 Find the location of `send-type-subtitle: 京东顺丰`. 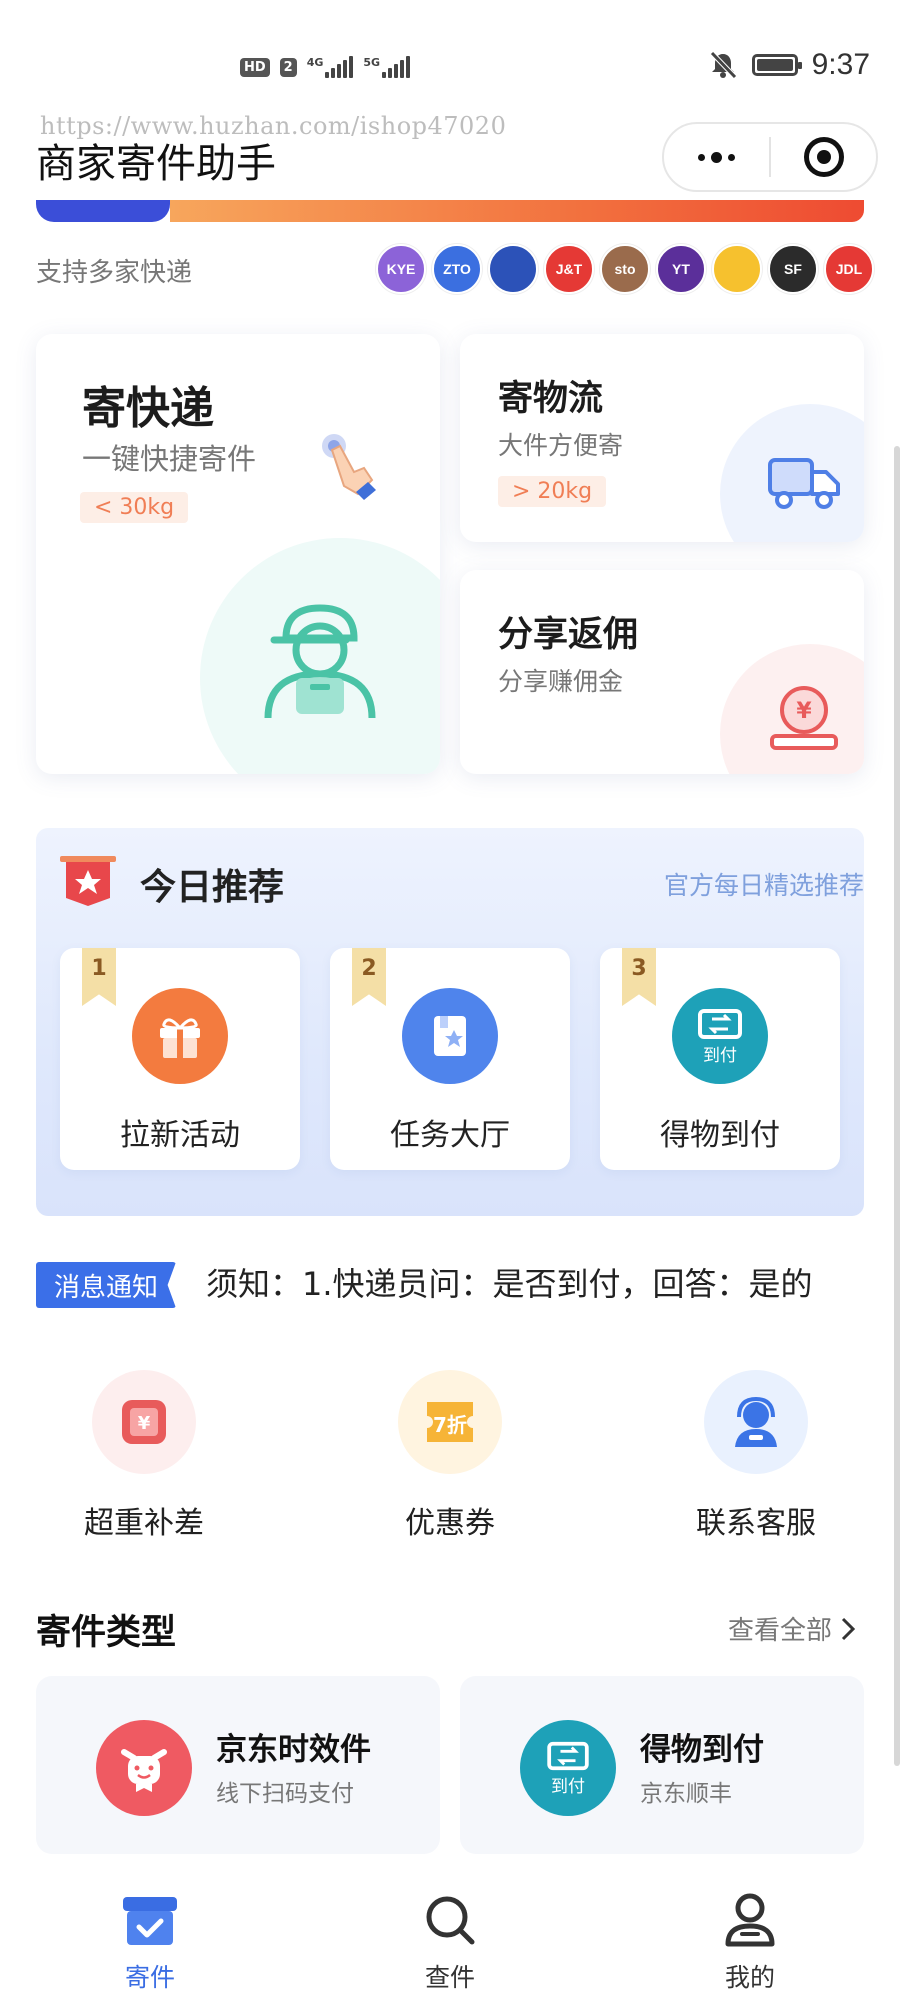

send-type-subtitle: 京东顺丰 is located at coordinates (686, 1794).